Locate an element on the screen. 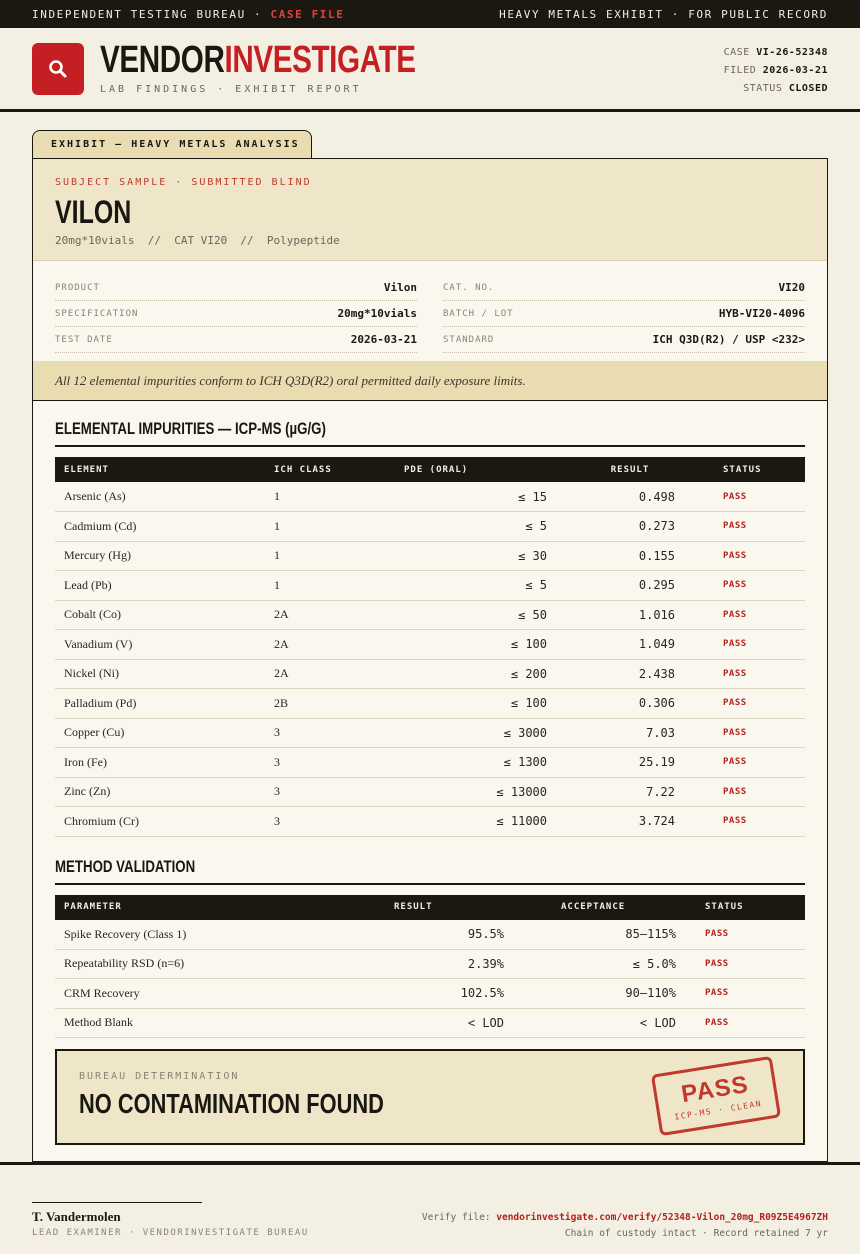 The height and width of the screenshot is (1254, 860). result-cell: 2.39% is located at coordinates (449, 964).